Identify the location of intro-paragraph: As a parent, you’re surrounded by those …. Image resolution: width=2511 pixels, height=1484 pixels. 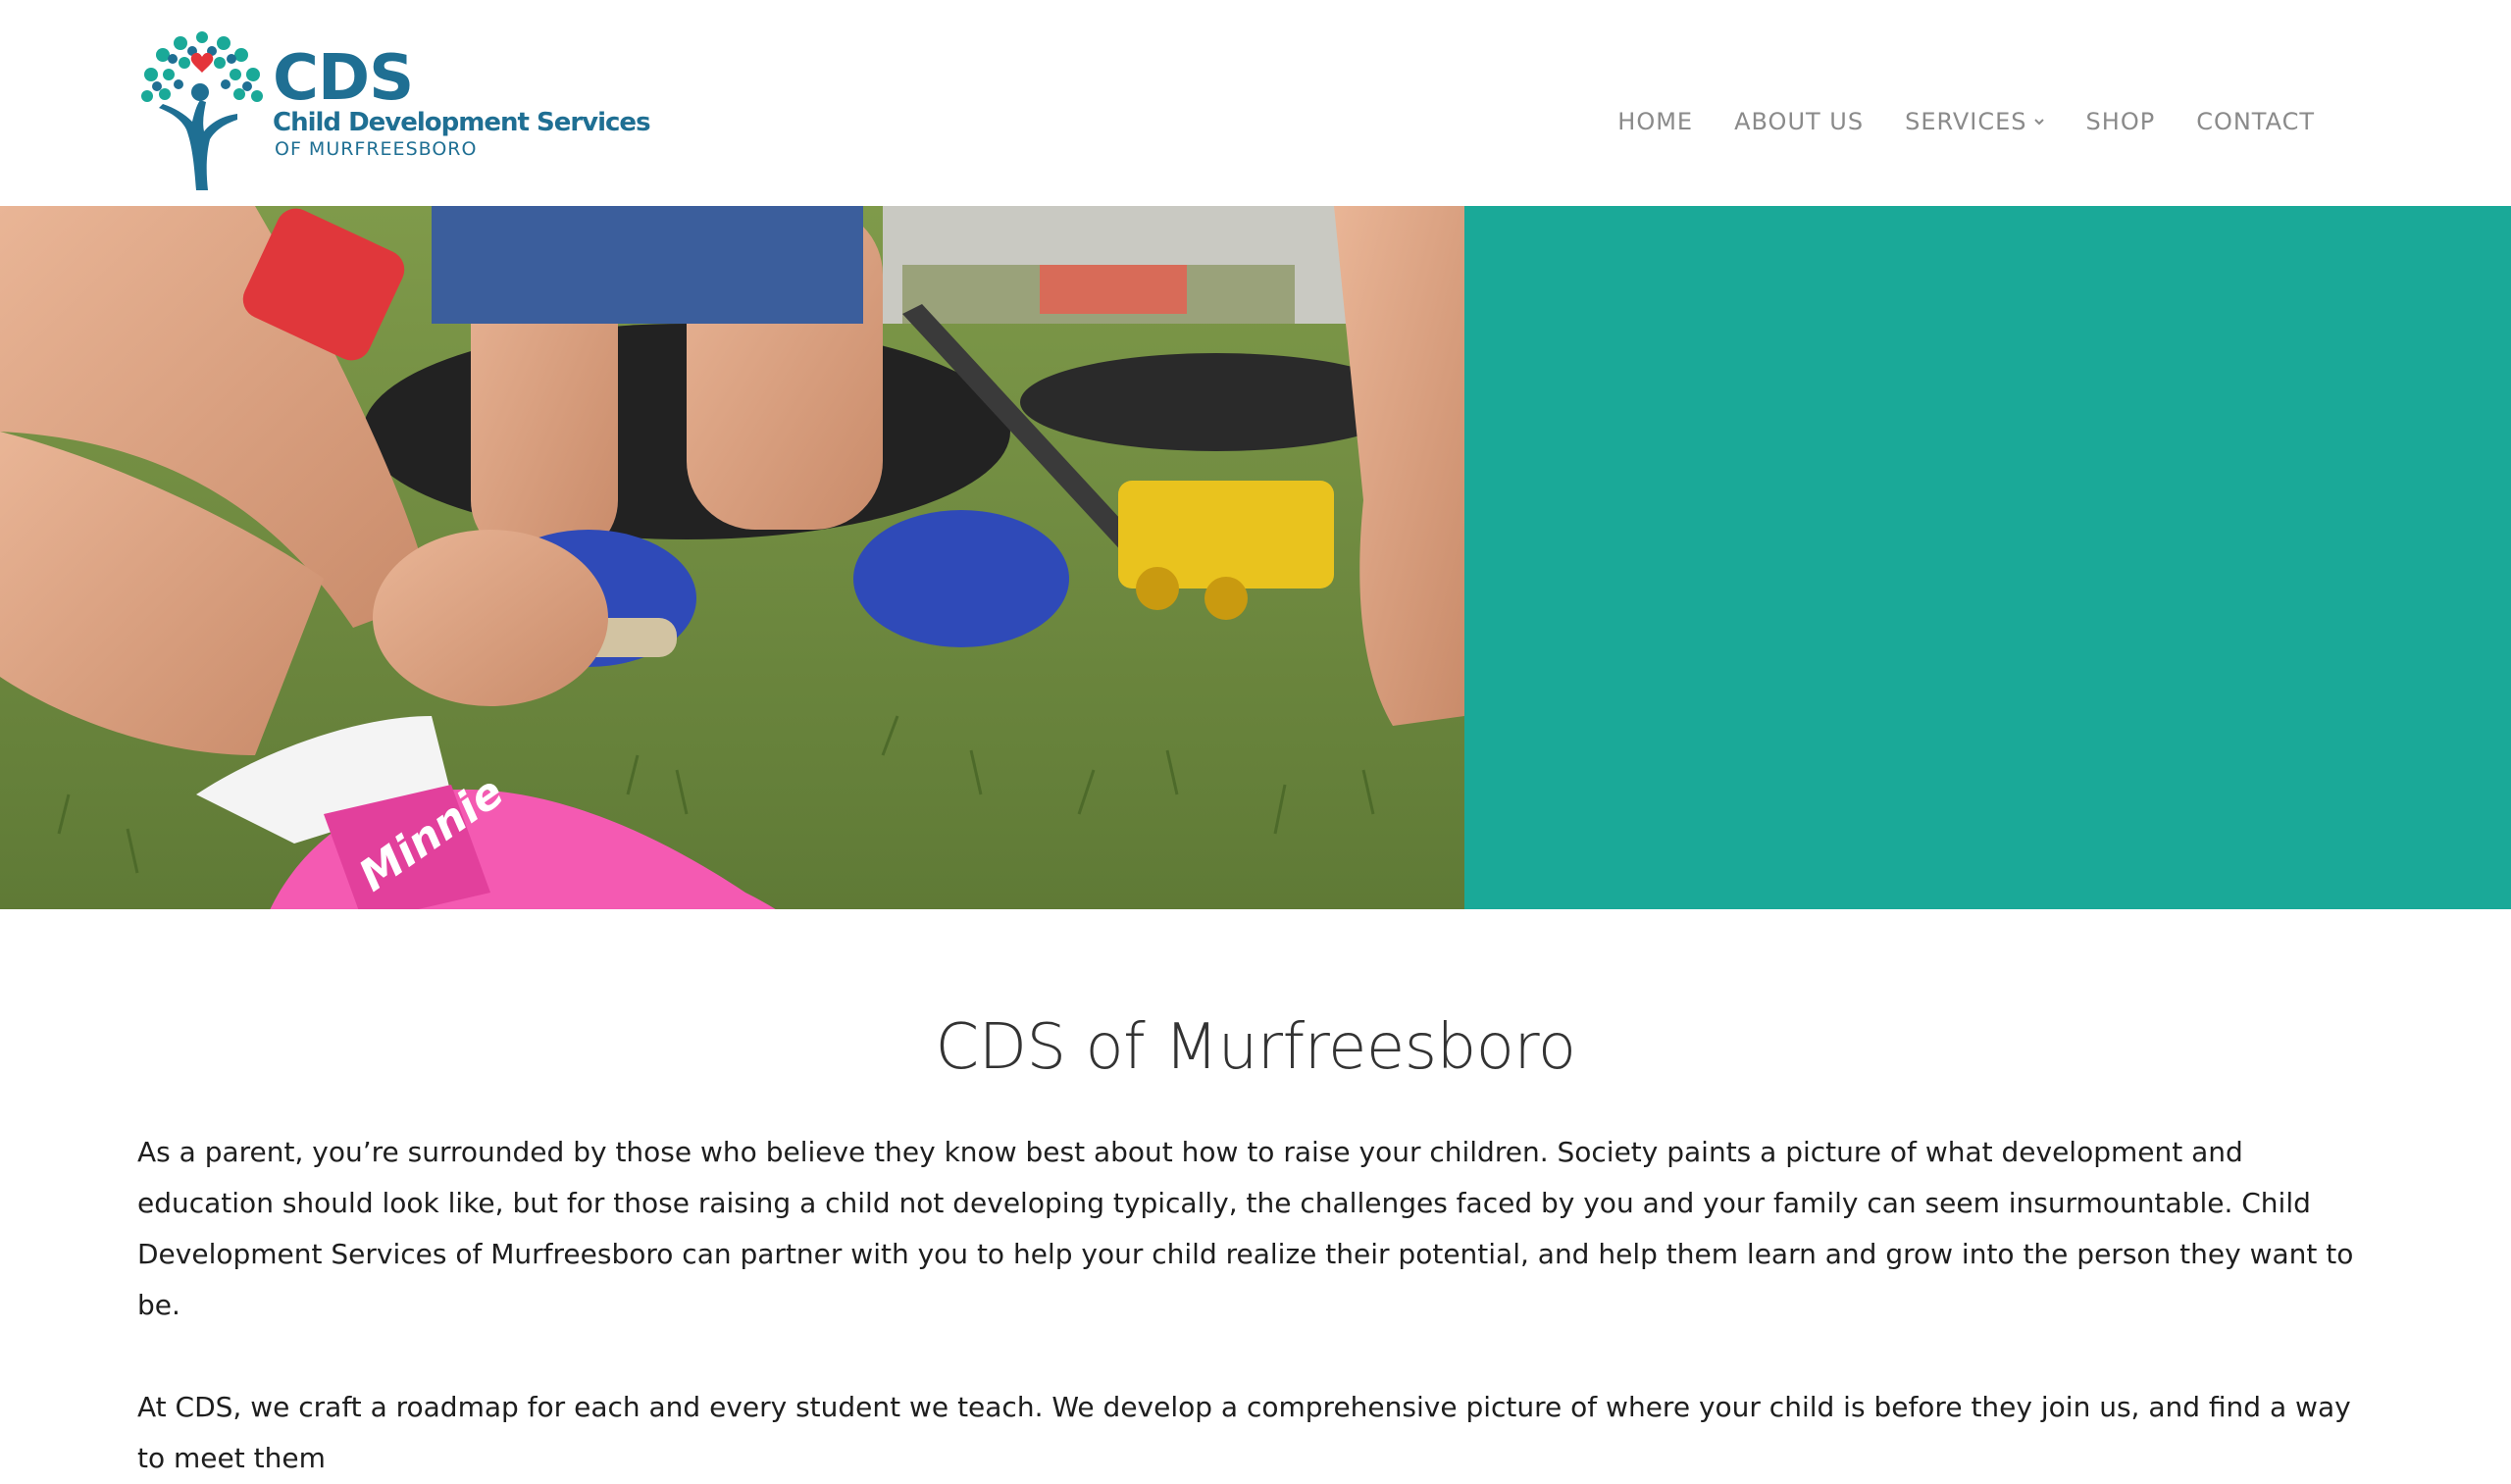
(1245, 1228).